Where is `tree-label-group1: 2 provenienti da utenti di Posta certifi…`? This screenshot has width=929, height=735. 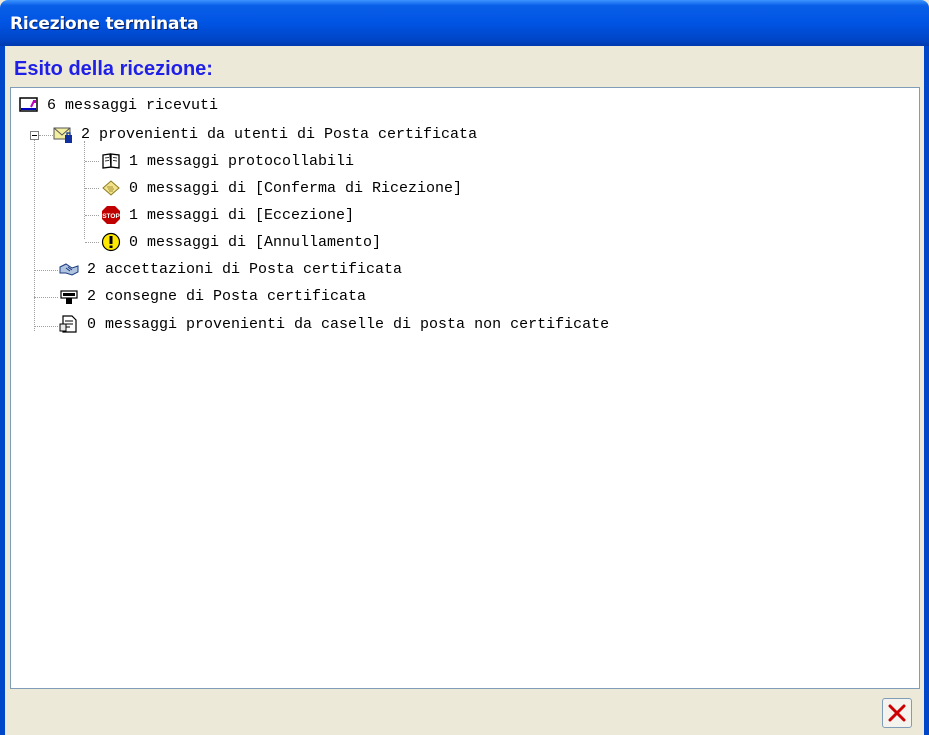 tree-label-group1: 2 provenienti da utenti di Posta certifi… is located at coordinates (279, 134).